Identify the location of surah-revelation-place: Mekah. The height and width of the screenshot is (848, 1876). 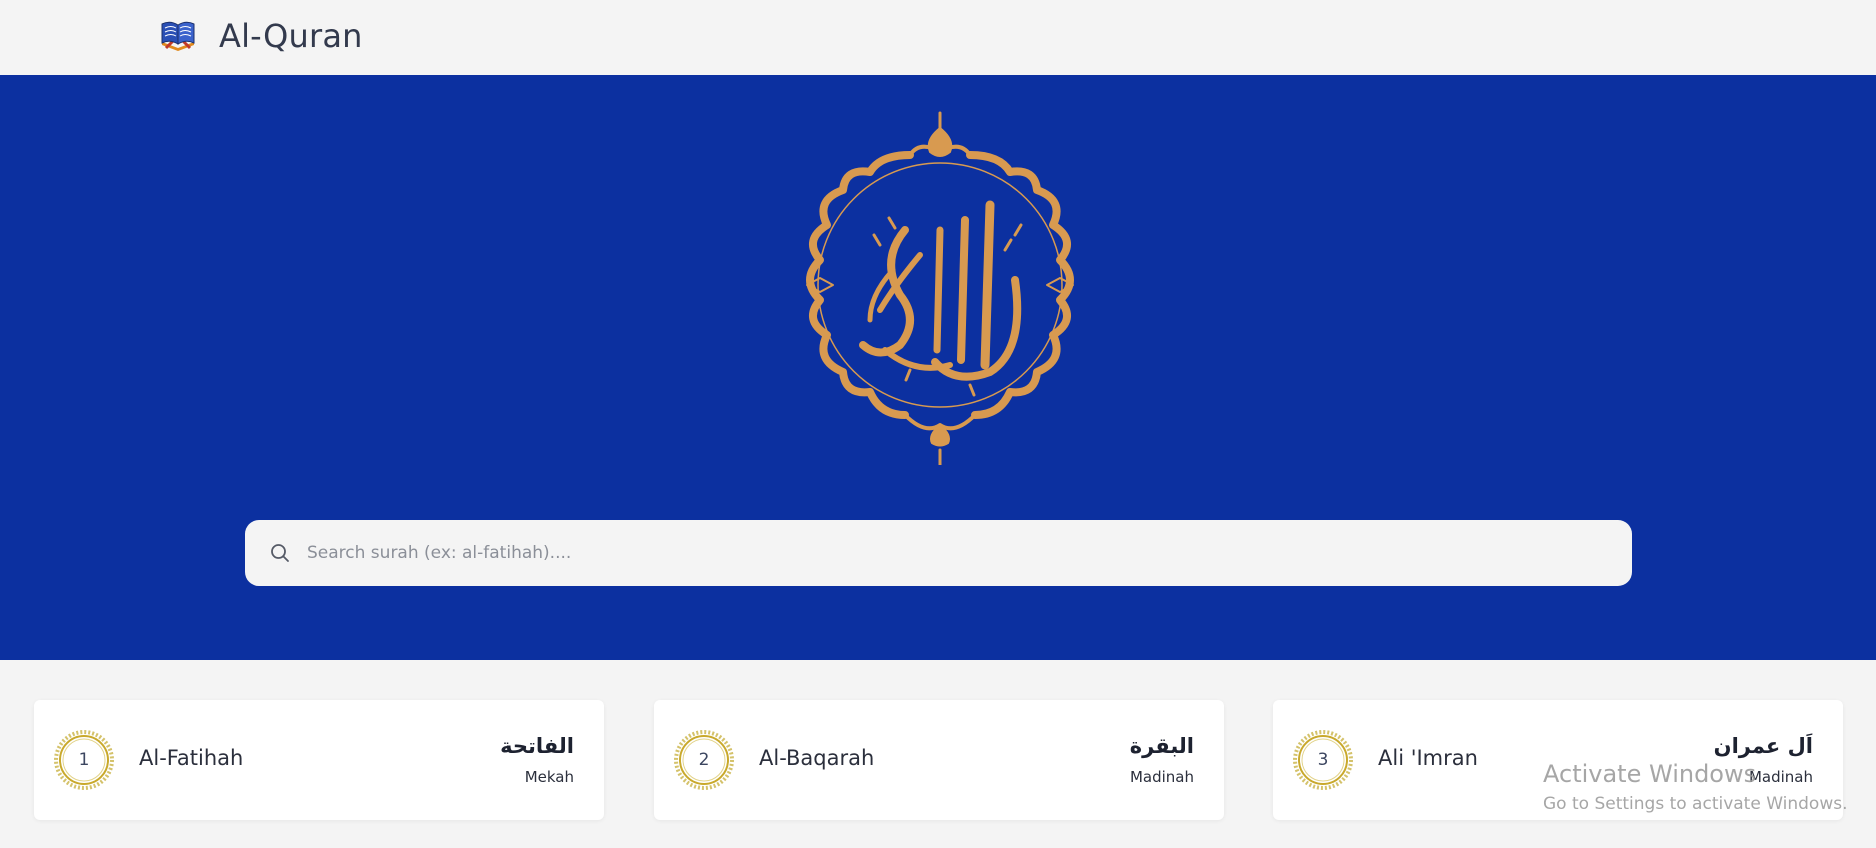
(549, 777).